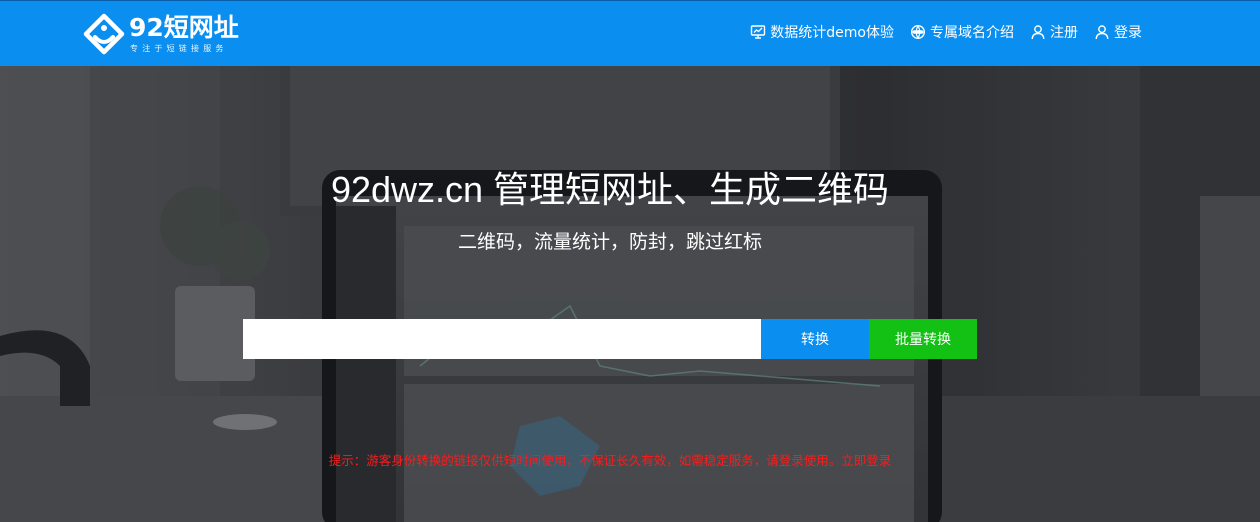 This screenshot has height=522, width=1260. Describe the element at coordinates (923, 339) in the screenshot. I see `batch-convert-button: 批量转换` at that location.